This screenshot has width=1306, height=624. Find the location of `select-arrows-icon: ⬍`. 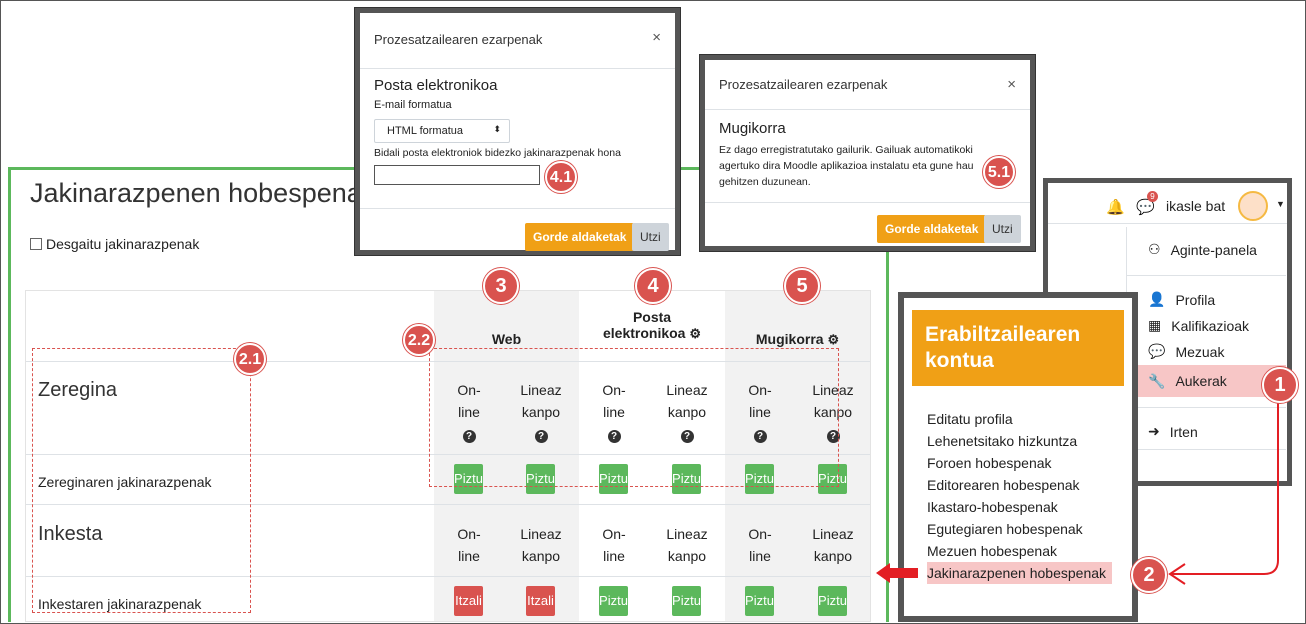

select-arrows-icon: ⬍ is located at coordinates (497, 129).